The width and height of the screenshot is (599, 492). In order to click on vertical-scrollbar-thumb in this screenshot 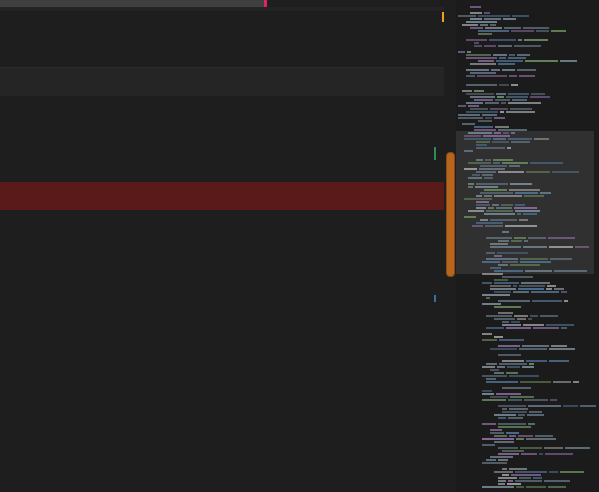, I will do `click(450, 214)`.